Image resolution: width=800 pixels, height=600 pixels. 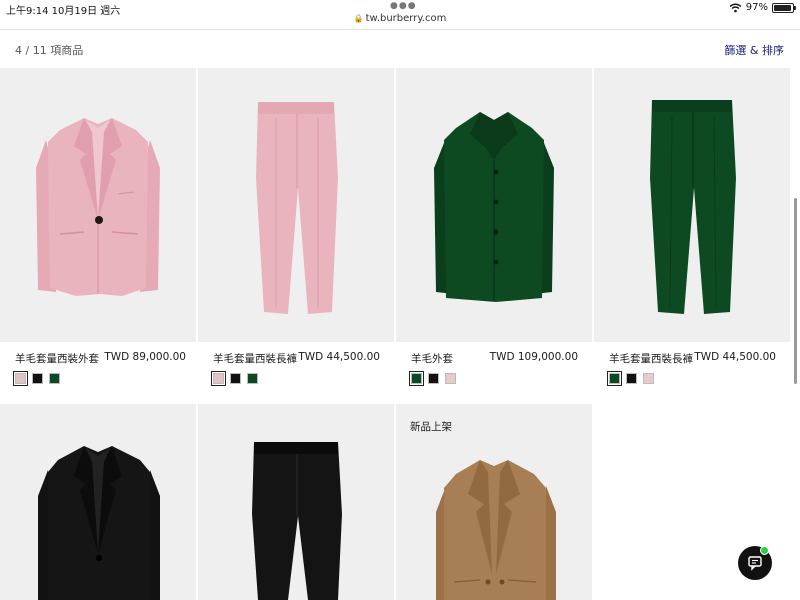 What do you see at coordinates (57, 358) in the screenshot?
I see `product-name: 羊毛套量西裝外套` at bounding box center [57, 358].